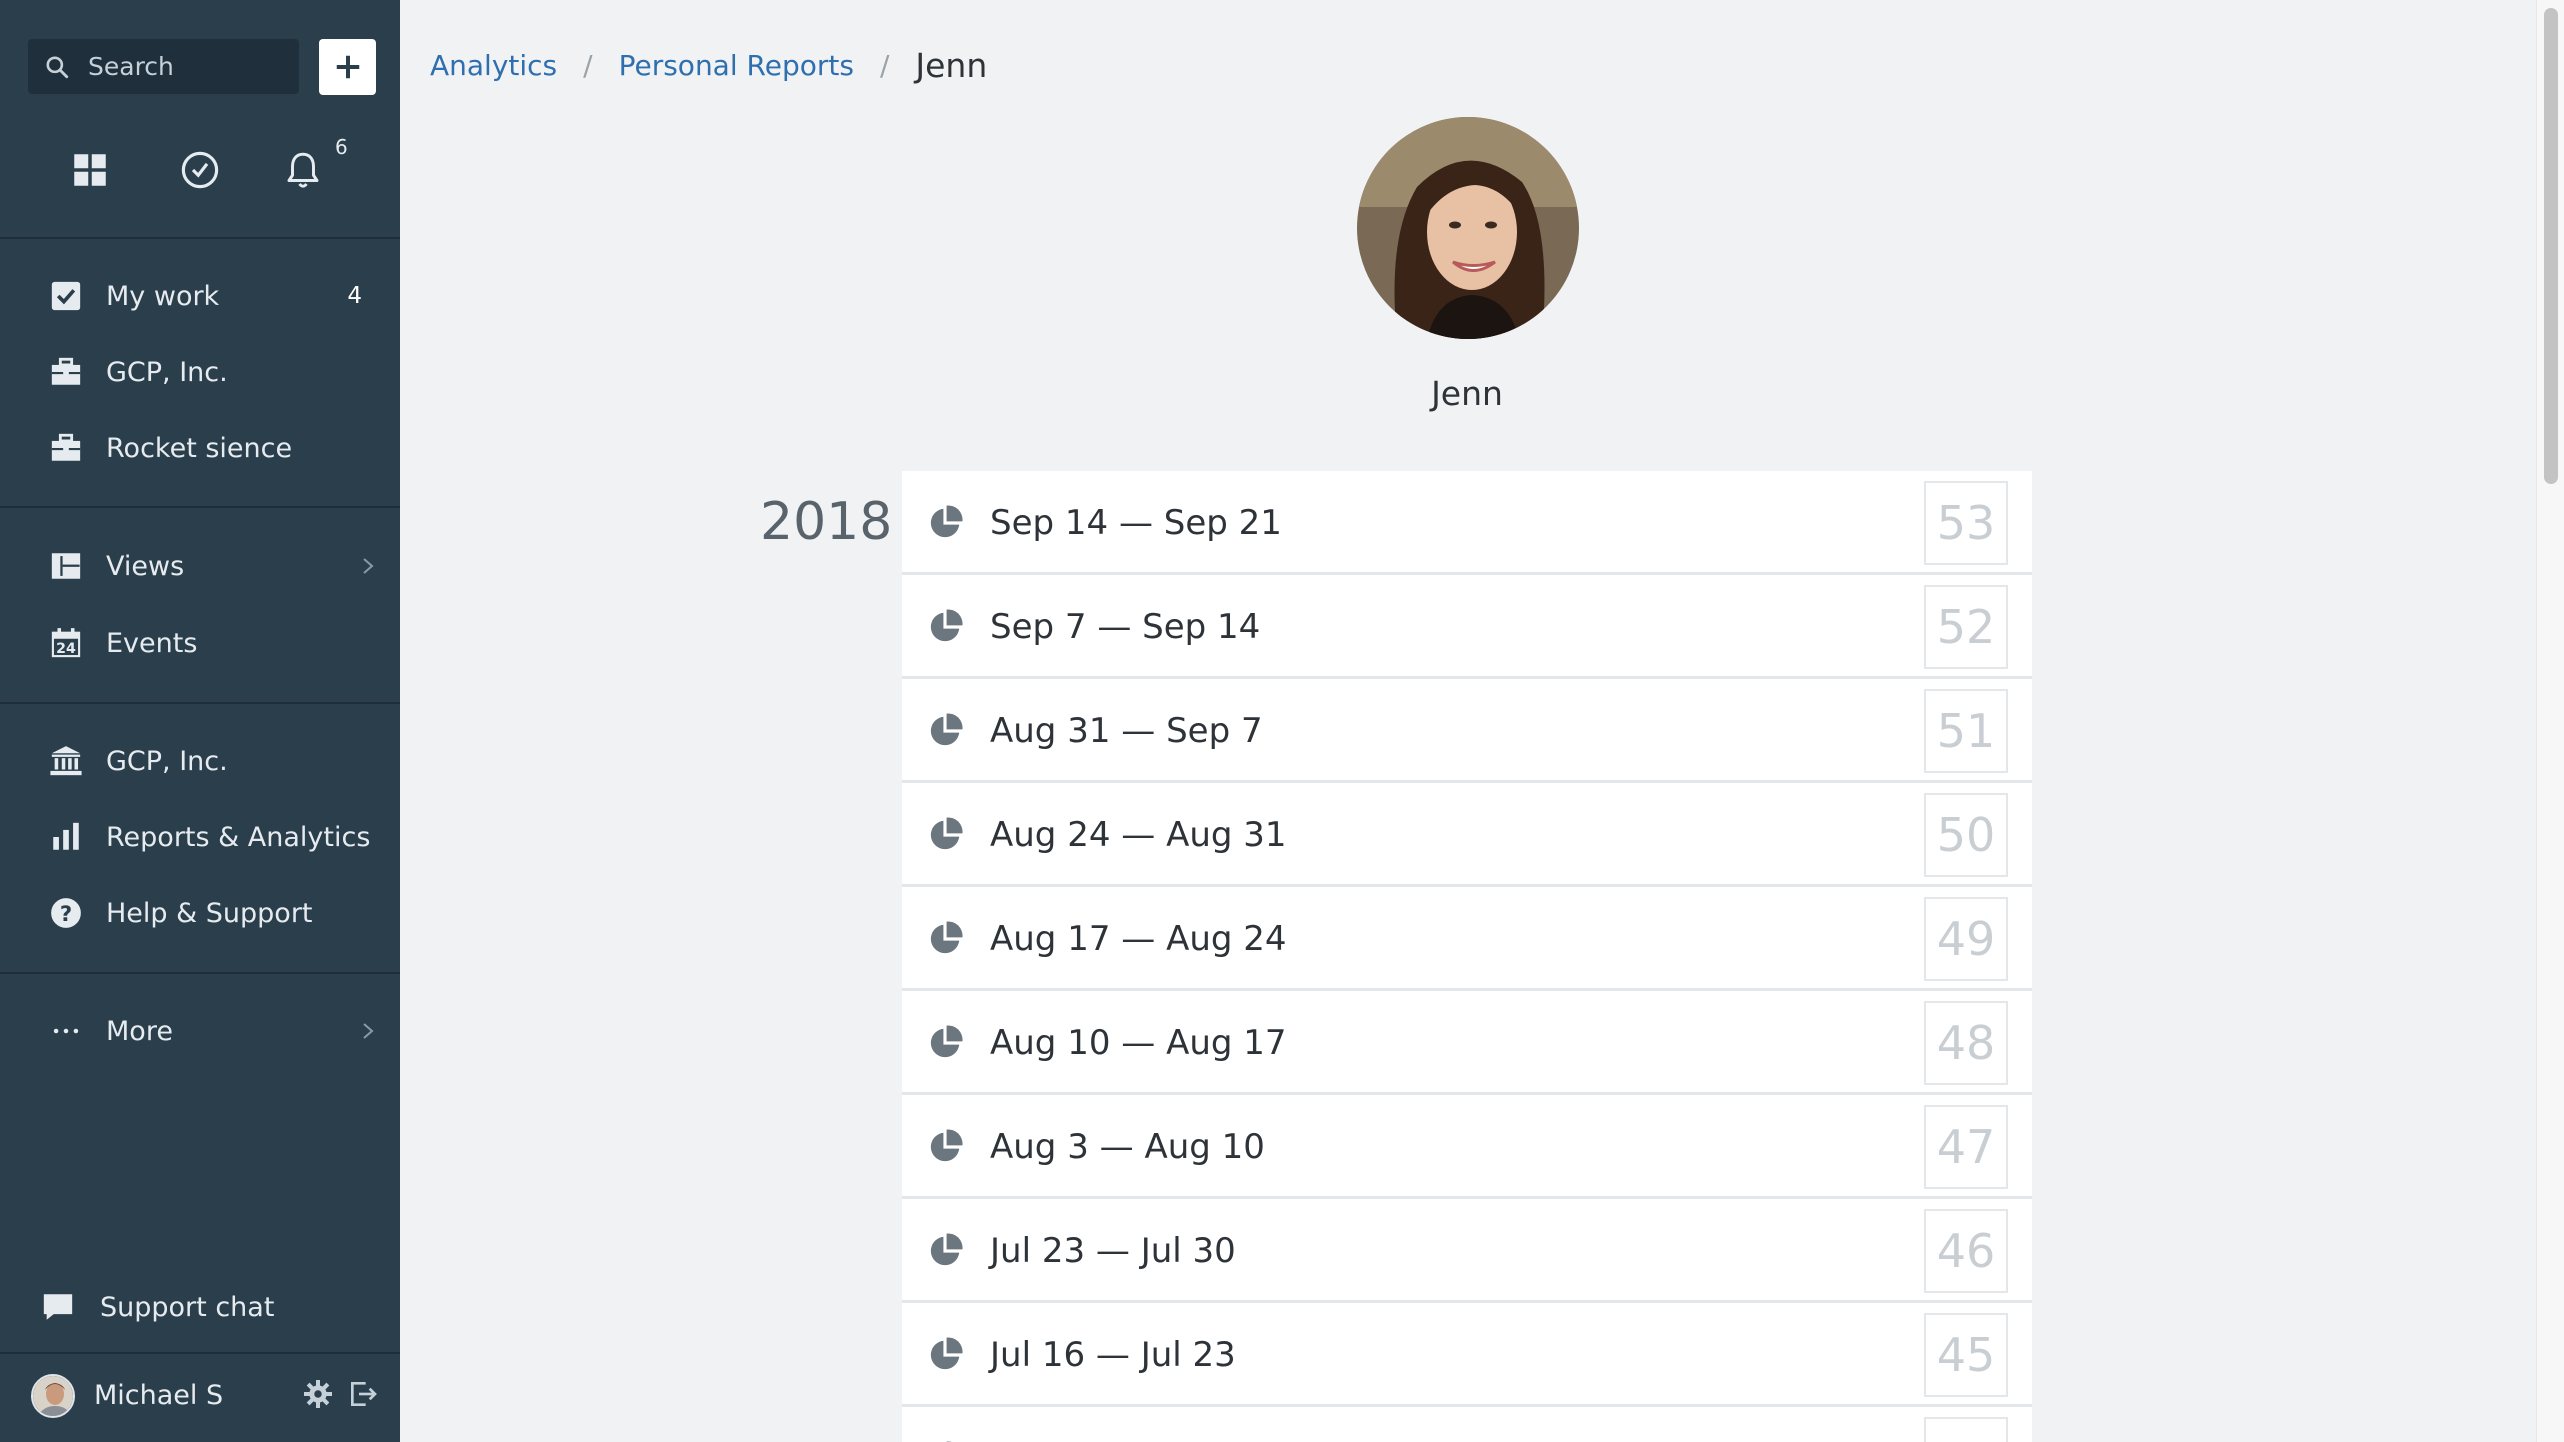 This screenshot has height=1442, width=2564. I want to click on sidebar-item-label: My work, so click(163, 296).